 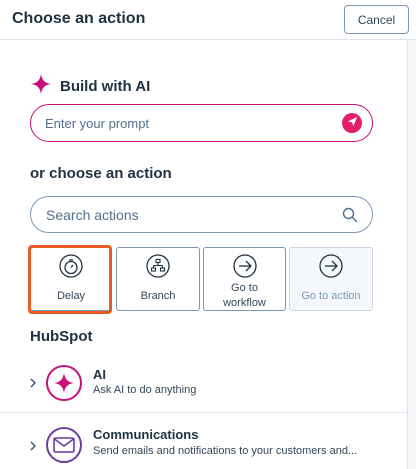 What do you see at coordinates (79, 18) in the screenshot?
I see `page-title: Choose an action` at bounding box center [79, 18].